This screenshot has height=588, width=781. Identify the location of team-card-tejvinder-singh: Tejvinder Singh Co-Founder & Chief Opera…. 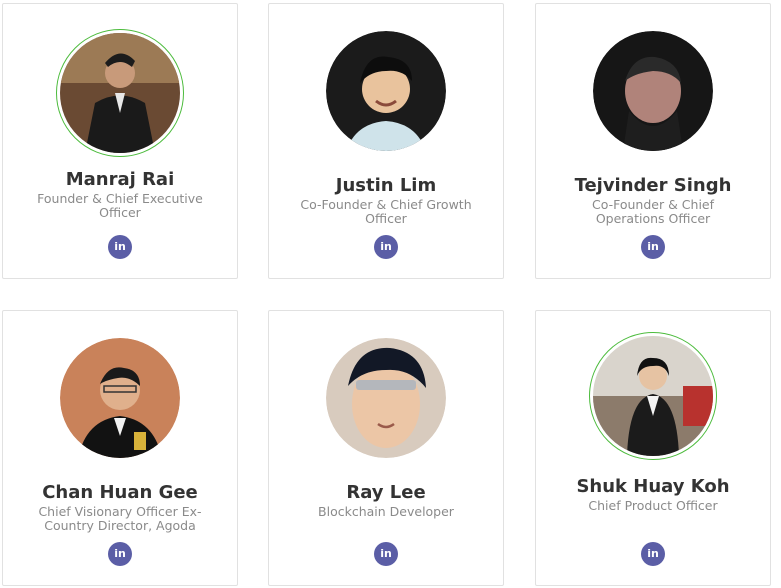
(653, 141).